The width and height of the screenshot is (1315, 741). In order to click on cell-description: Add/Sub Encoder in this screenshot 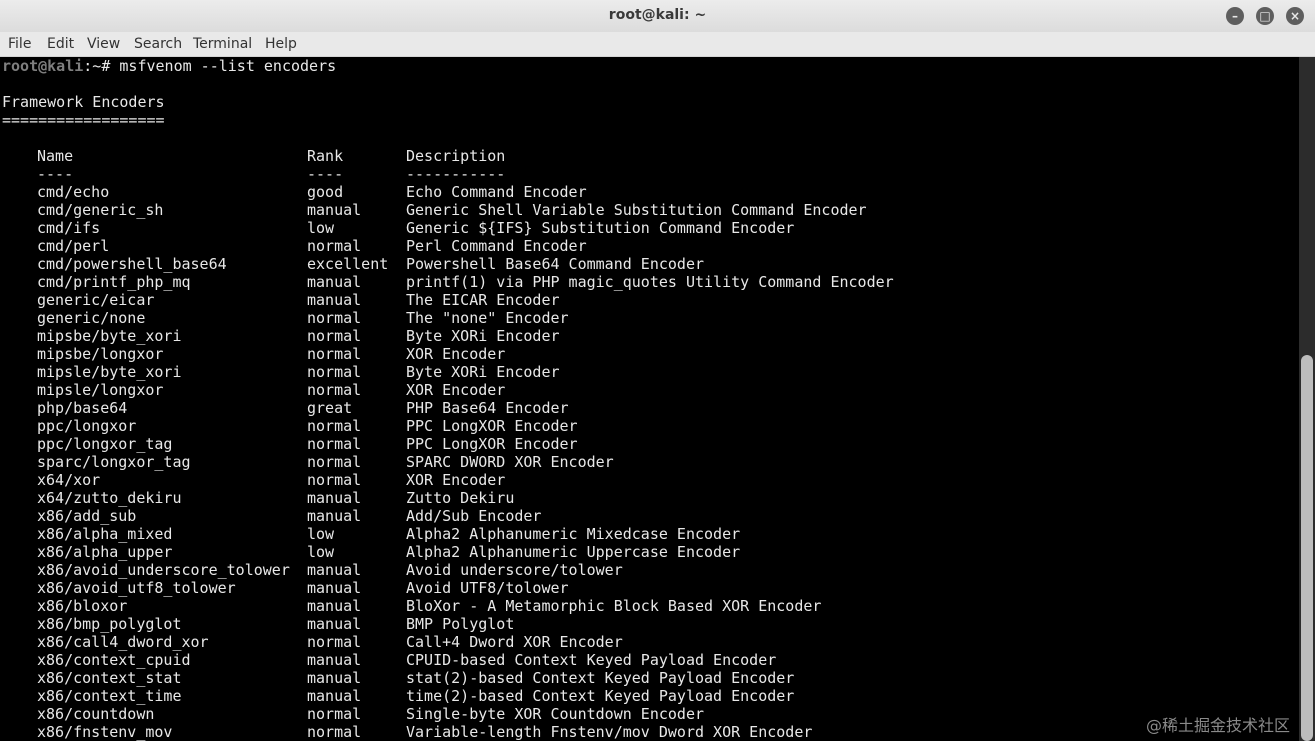, I will do `click(474, 516)`.